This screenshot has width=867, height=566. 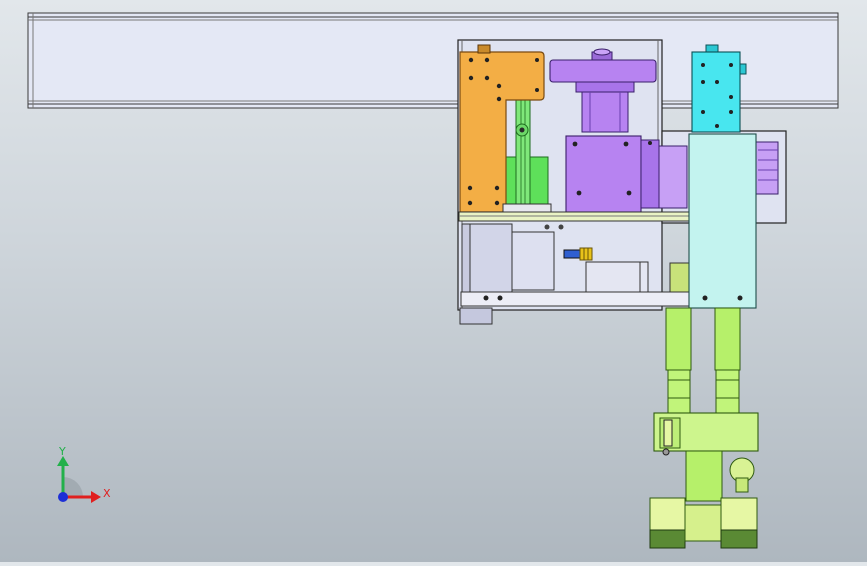 I want to click on blue-fitting, so click(x=578, y=254).